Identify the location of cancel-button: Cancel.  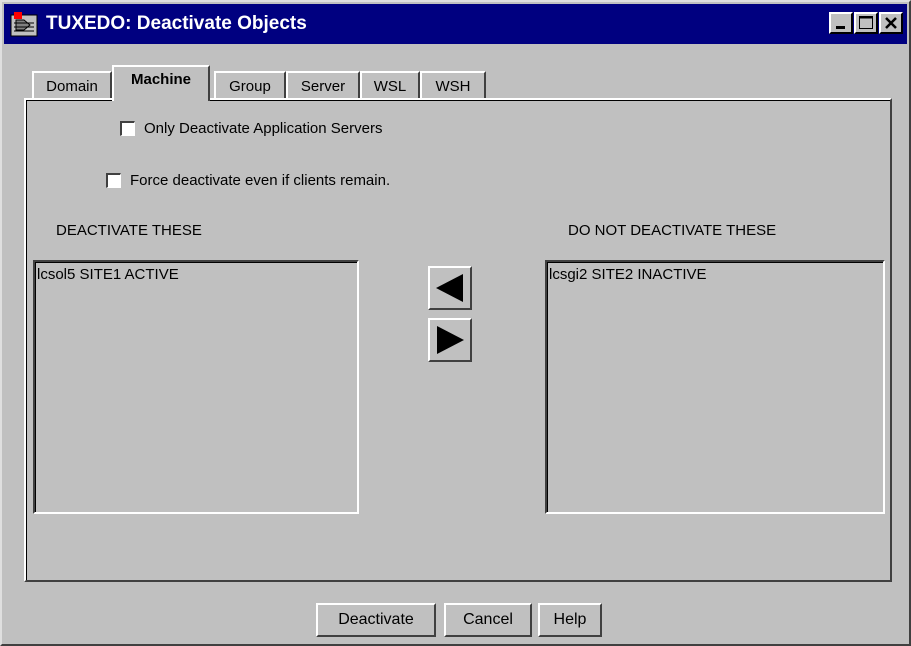
(488, 620).